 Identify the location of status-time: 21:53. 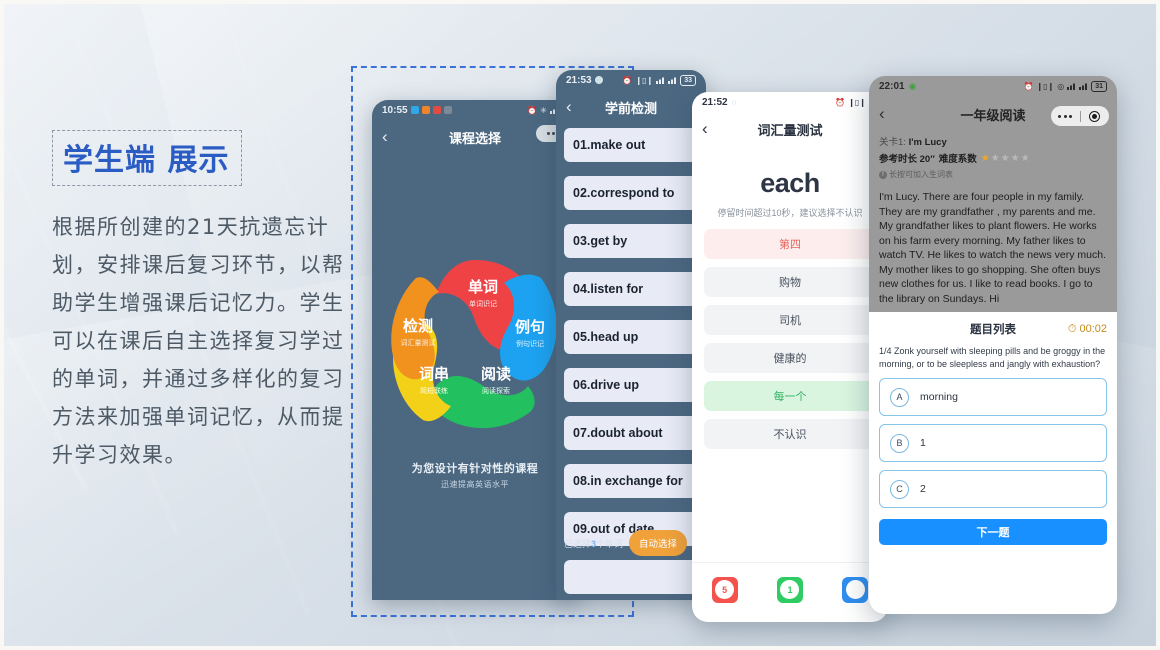
(579, 80).